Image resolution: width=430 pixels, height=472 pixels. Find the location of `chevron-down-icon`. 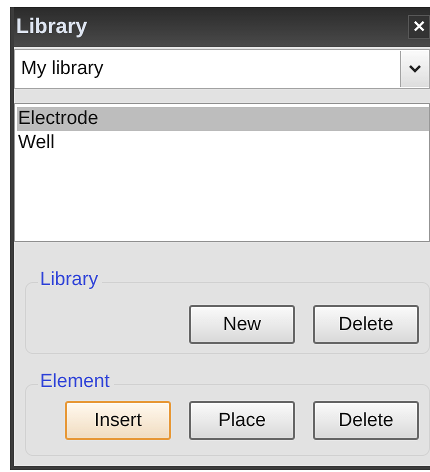

chevron-down-icon is located at coordinates (415, 69).